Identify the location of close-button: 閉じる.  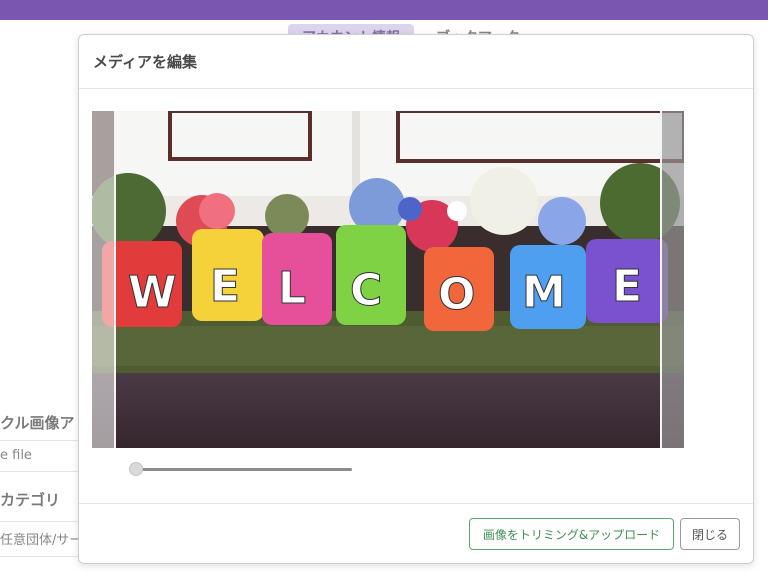
(710, 534).